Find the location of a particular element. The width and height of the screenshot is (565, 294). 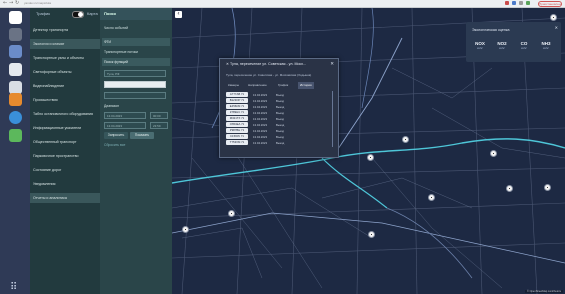

events-count-label: Число событий is located at coordinates (116, 28).